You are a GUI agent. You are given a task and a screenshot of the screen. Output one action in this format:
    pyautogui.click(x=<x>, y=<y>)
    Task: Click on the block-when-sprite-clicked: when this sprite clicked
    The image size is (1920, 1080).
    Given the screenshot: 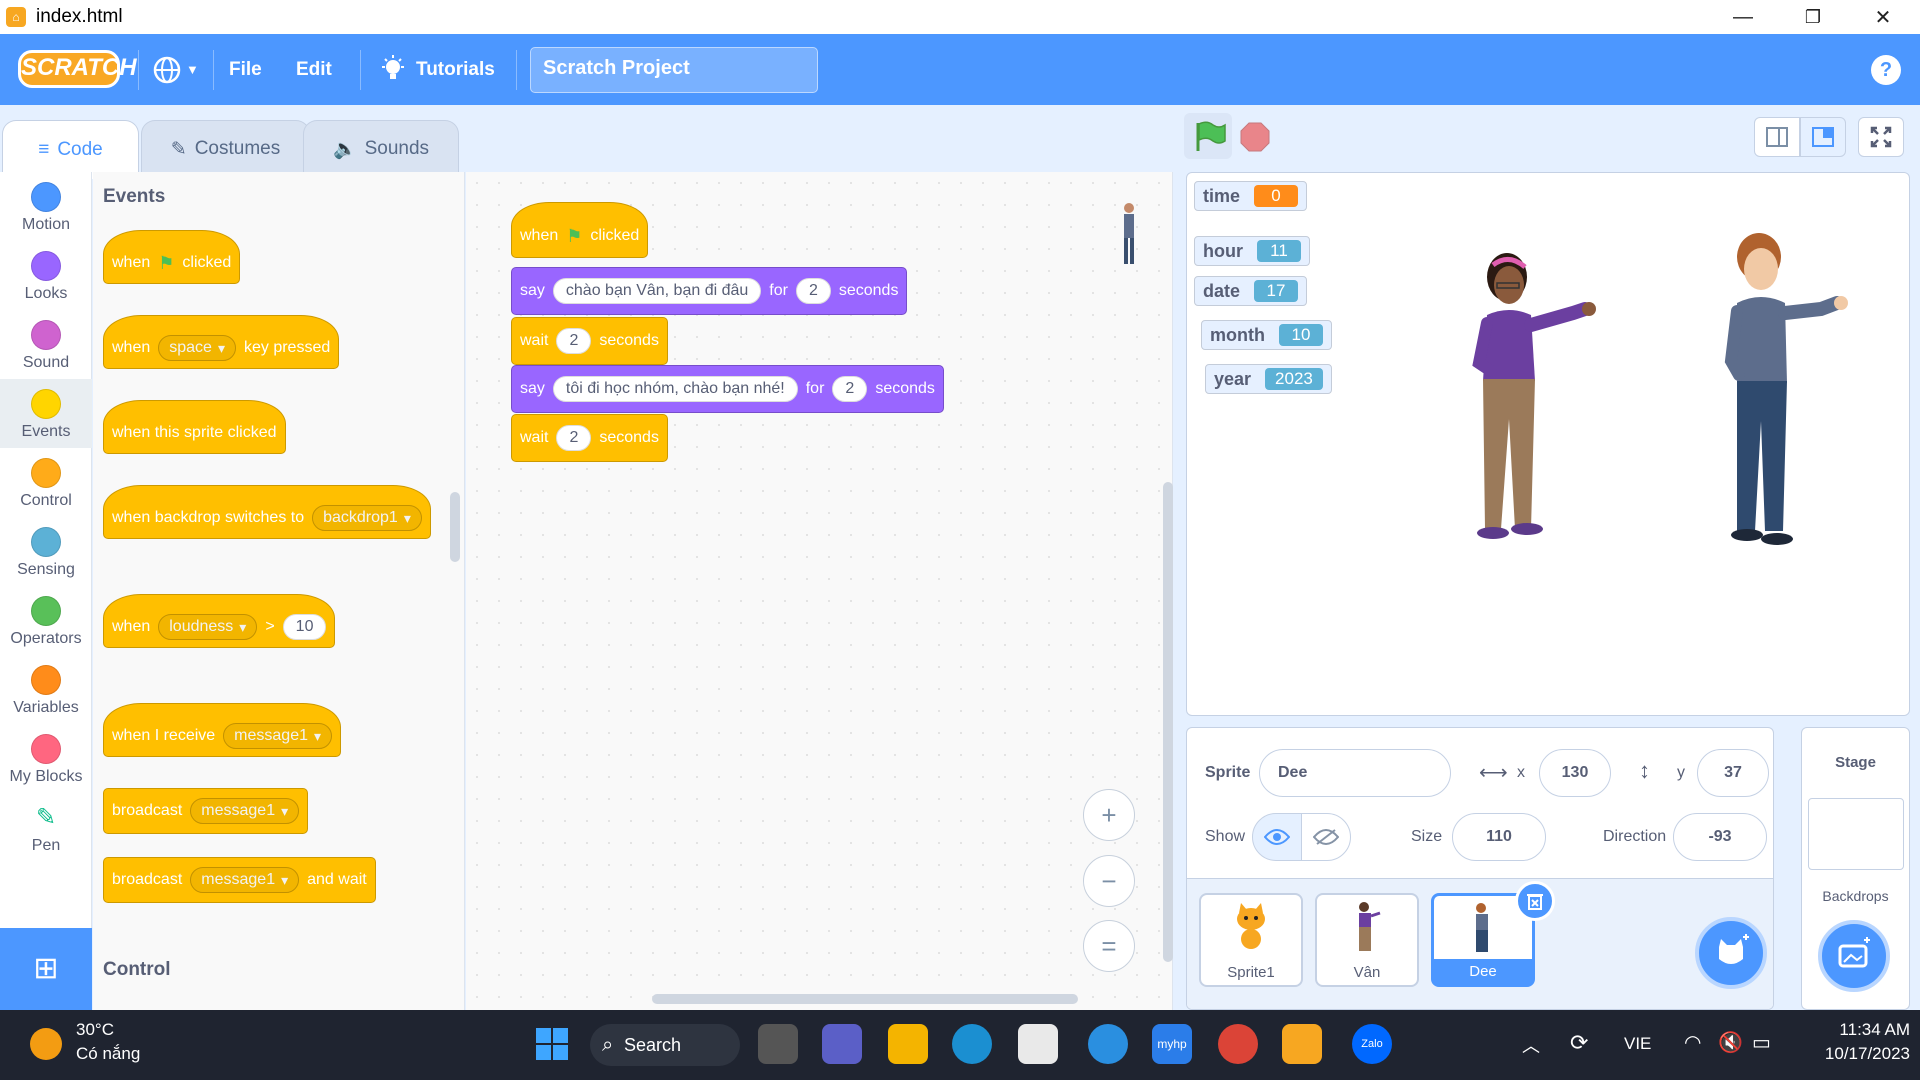 What is the action you would take?
    pyautogui.click(x=194, y=427)
    